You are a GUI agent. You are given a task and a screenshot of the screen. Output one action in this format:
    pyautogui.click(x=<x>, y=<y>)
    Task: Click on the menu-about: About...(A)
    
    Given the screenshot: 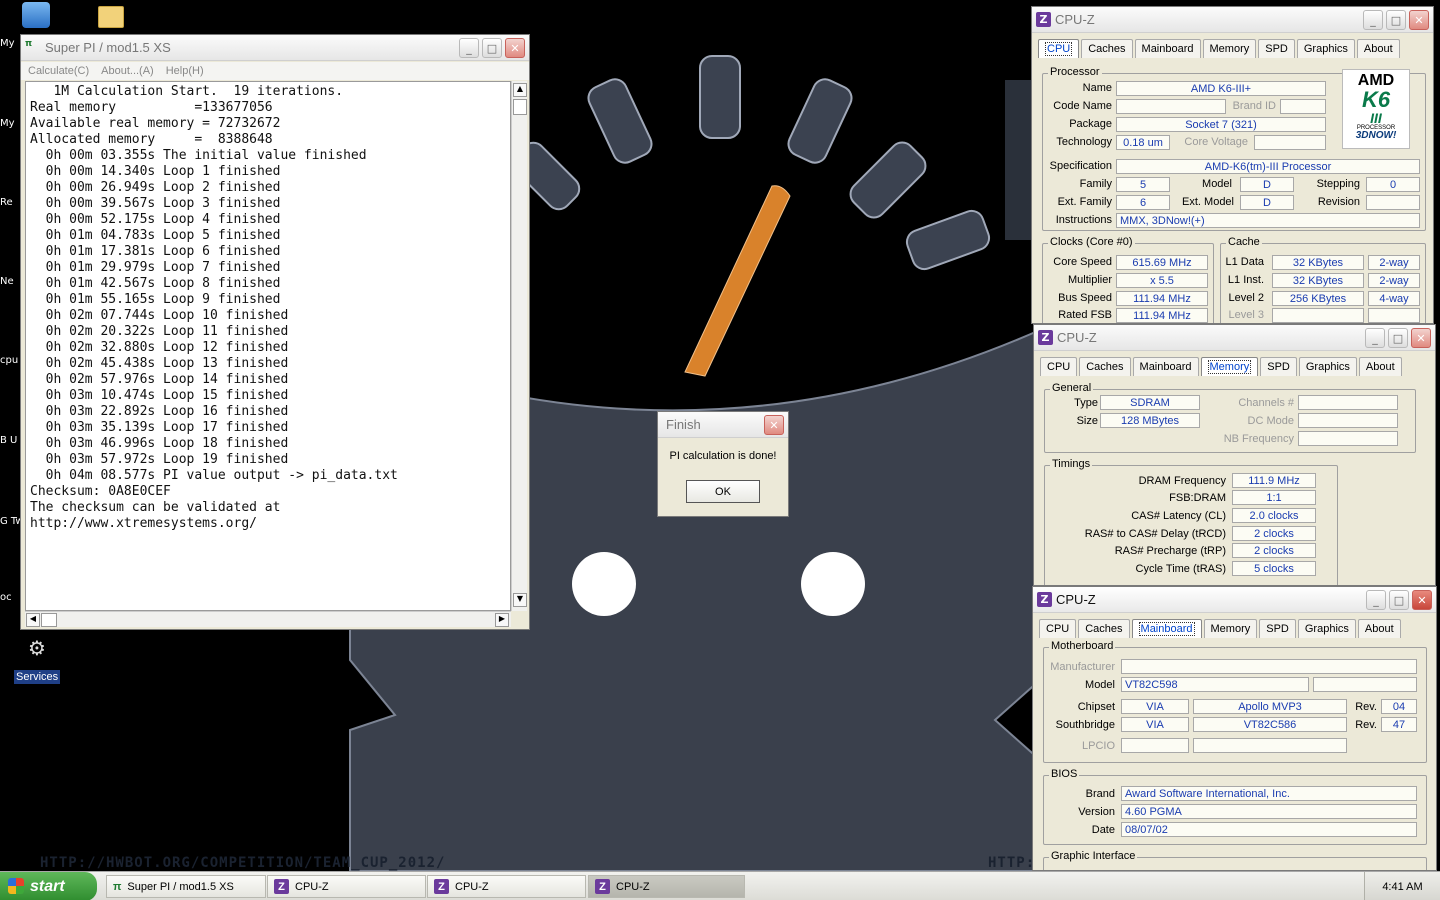 What is the action you would take?
    pyautogui.click(x=127, y=71)
    